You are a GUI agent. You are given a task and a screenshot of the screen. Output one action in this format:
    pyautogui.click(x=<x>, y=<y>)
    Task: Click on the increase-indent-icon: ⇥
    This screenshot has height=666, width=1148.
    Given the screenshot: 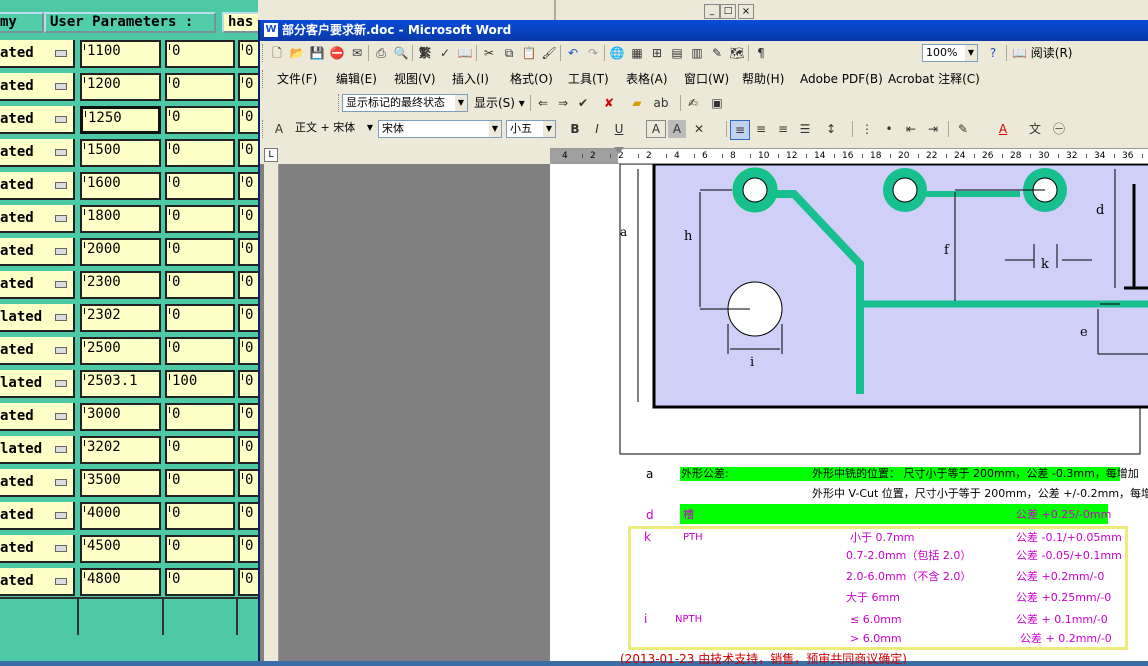 What is the action you would take?
    pyautogui.click(x=933, y=129)
    